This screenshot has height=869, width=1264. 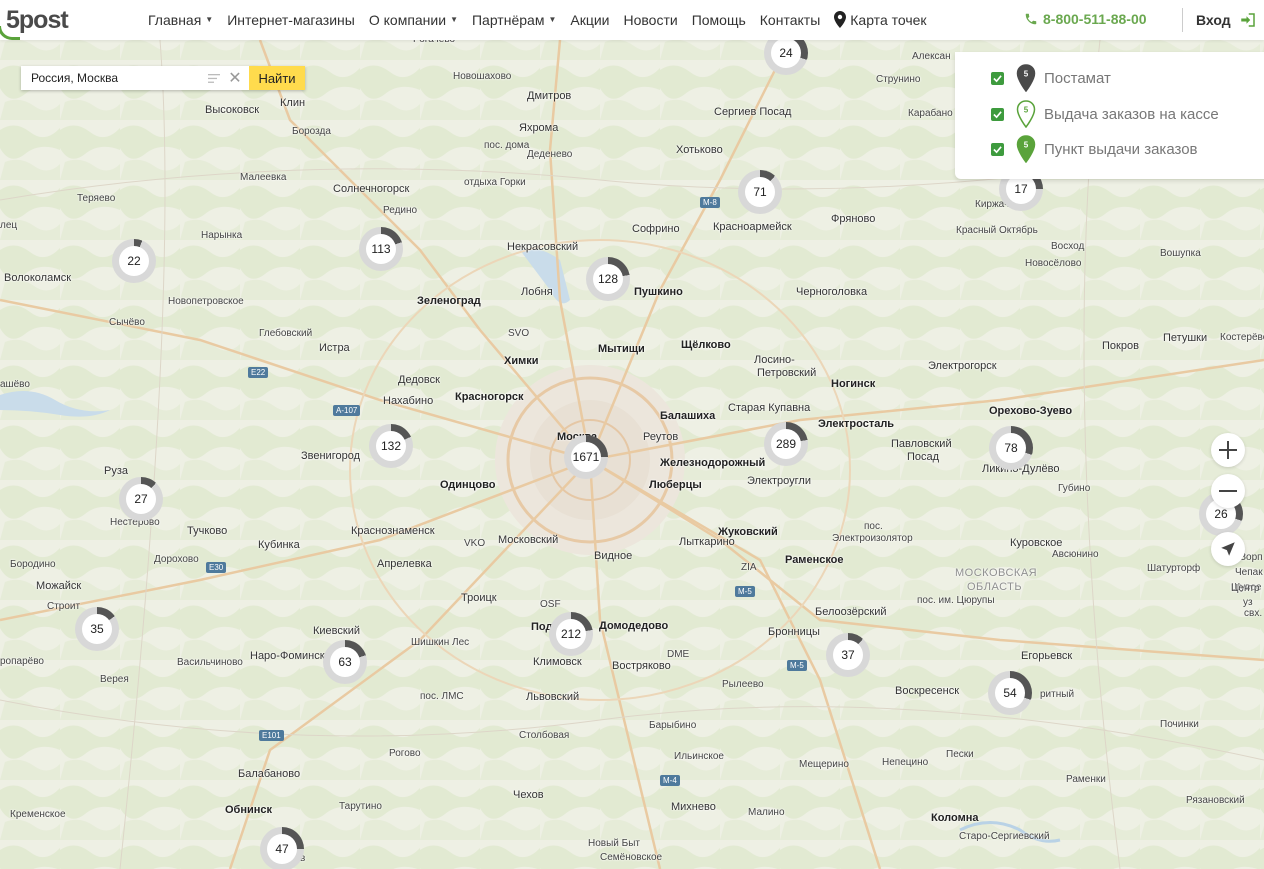 I want to click on place-label: DME, so click(x=678, y=654).